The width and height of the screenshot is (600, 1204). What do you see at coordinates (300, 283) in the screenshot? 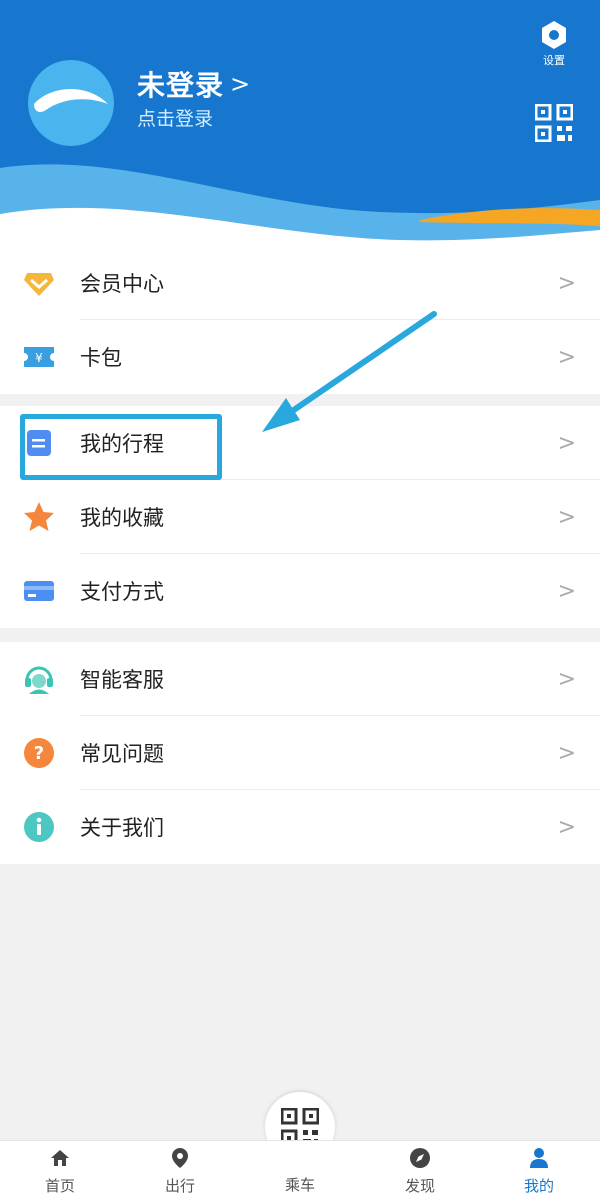
I see `menu-item-member-center: 会员中心 >` at bounding box center [300, 283].